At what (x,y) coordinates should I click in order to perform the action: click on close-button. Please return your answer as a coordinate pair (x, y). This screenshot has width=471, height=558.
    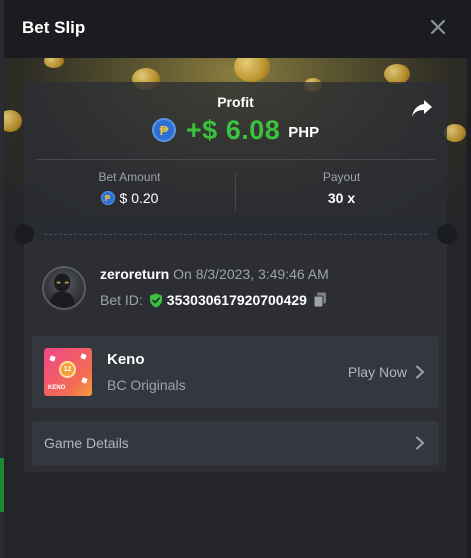
    Looking at the image, I should click on (438, 27).